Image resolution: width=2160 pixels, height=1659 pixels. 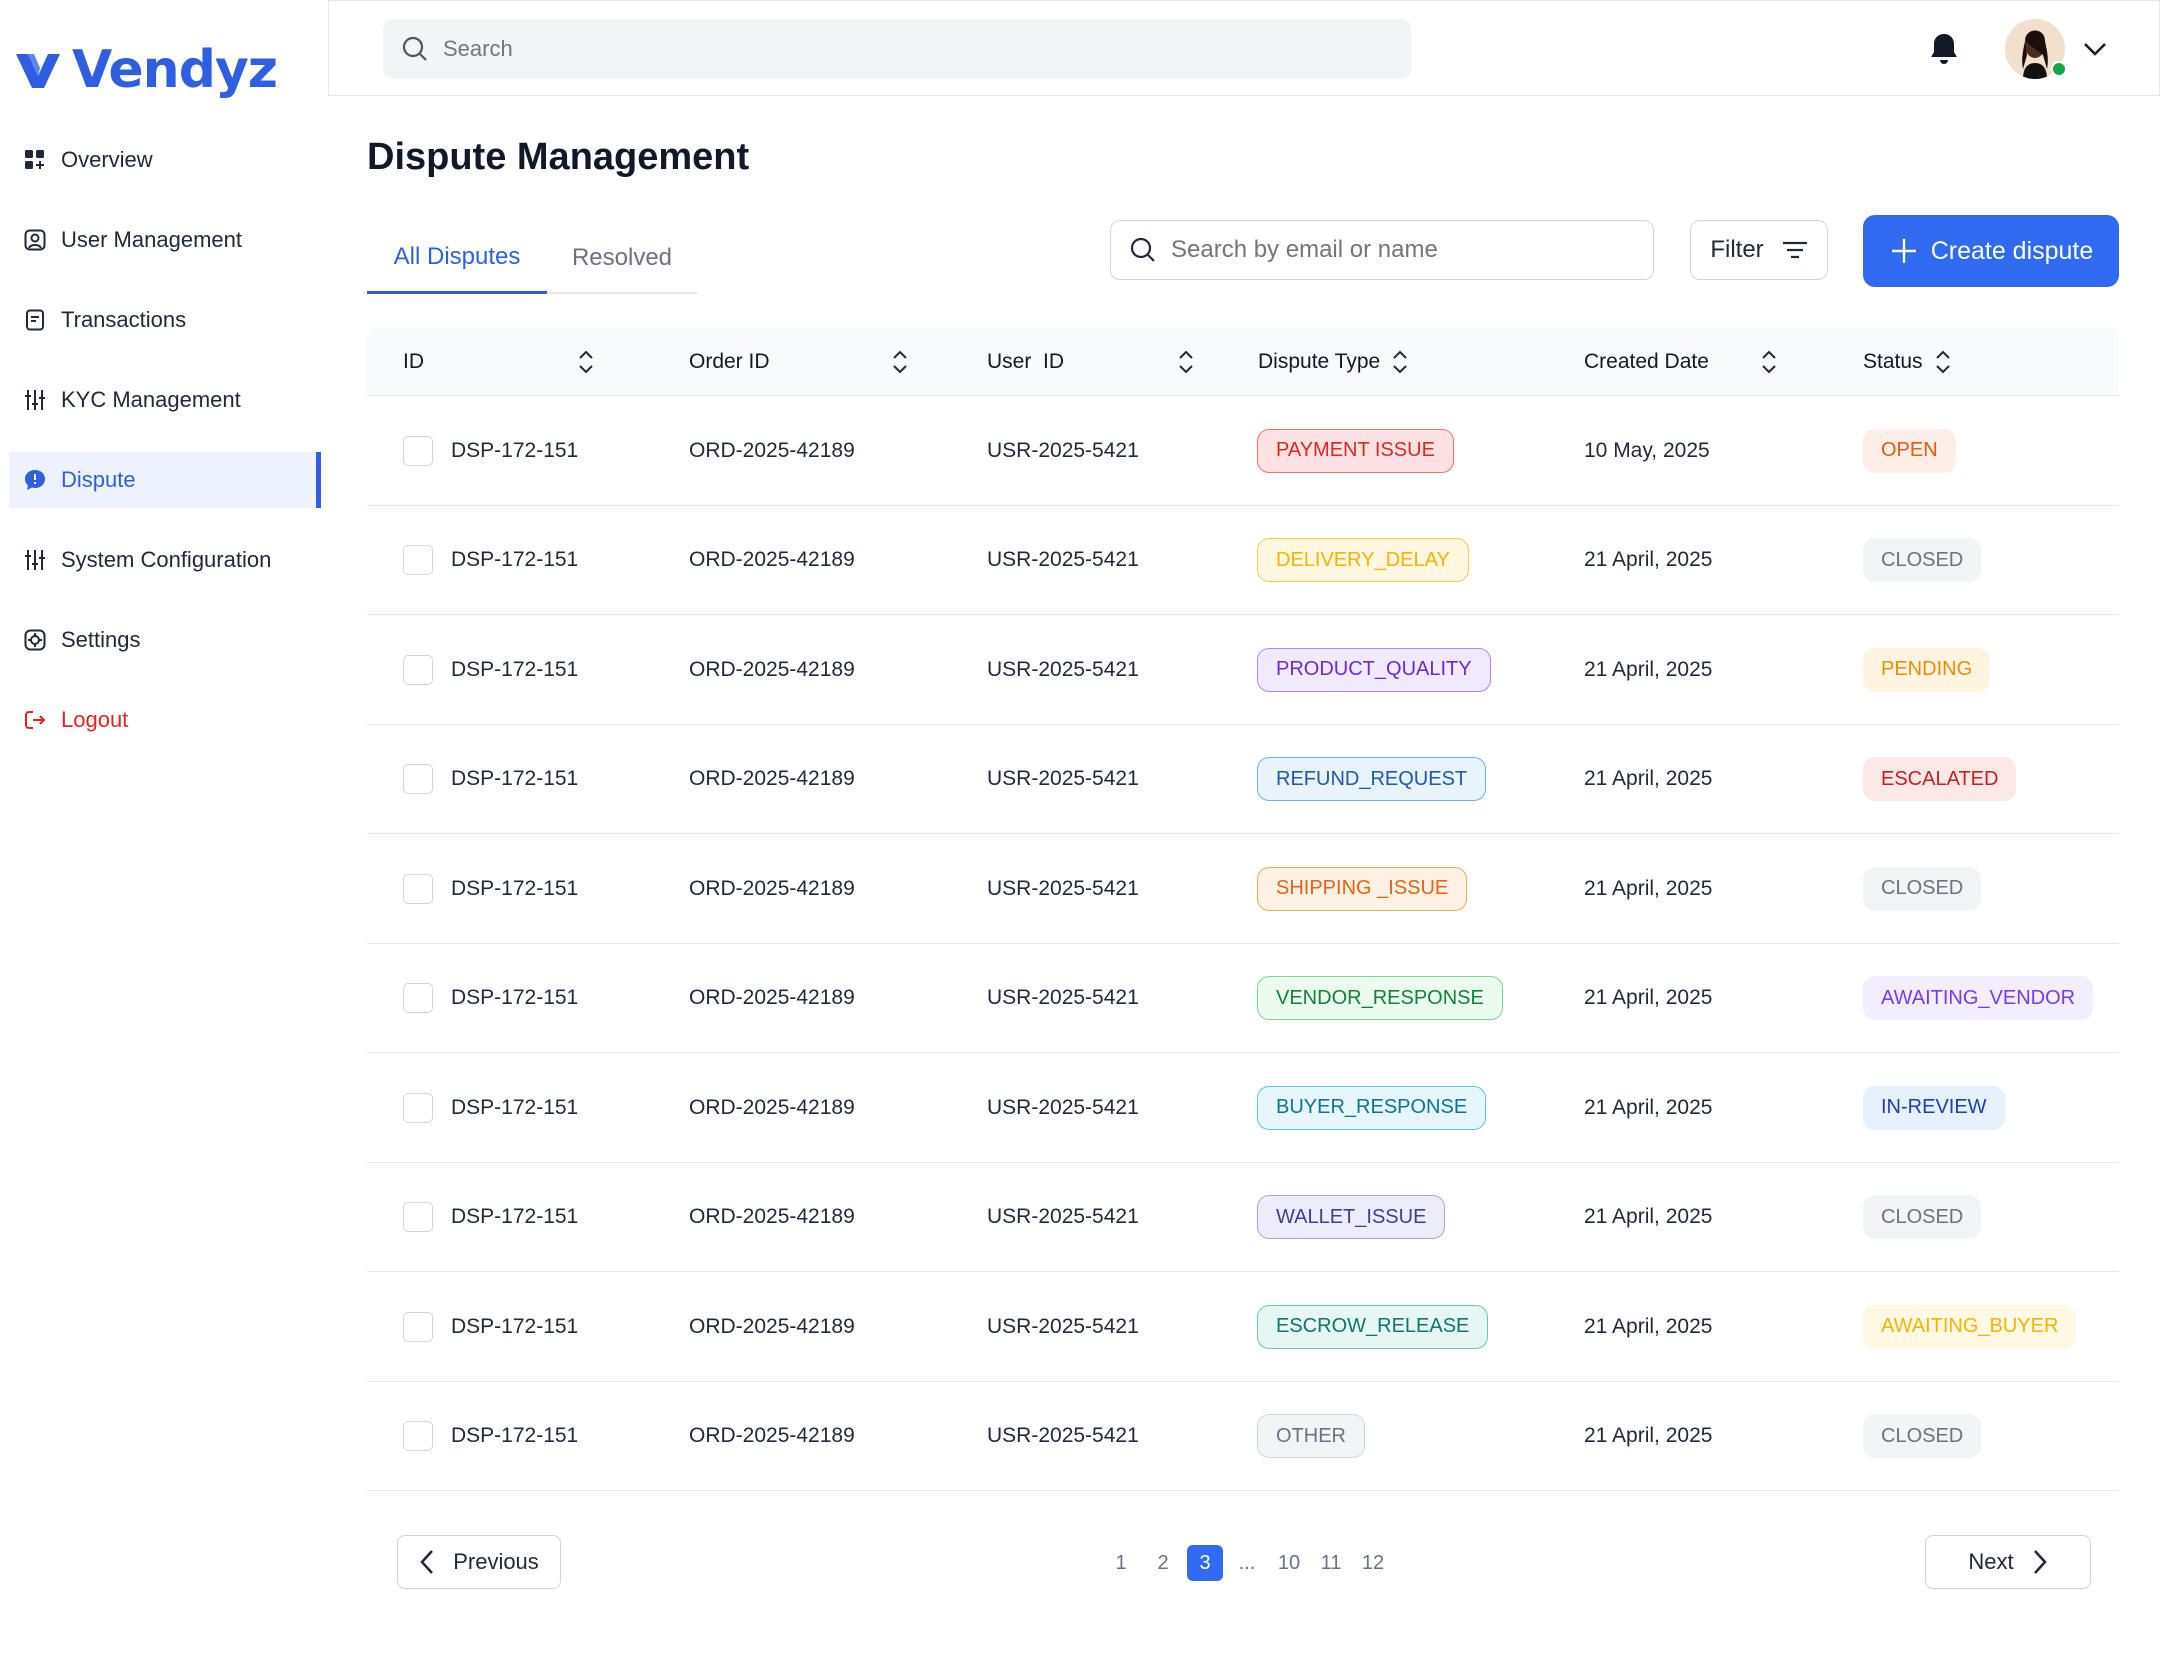 I want to click on sidebar-item-transactions: Transactions, so click(x=165, y=320).